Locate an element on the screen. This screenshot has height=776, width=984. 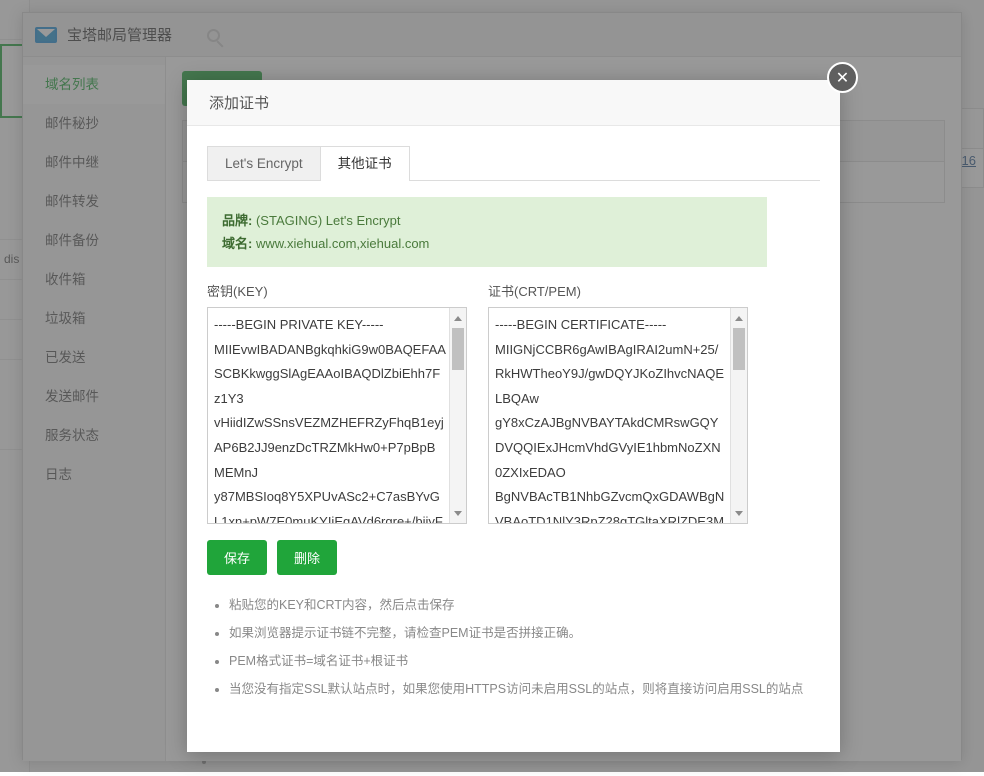
modal-title: 添加证书 is located at coordinates (239, 102).